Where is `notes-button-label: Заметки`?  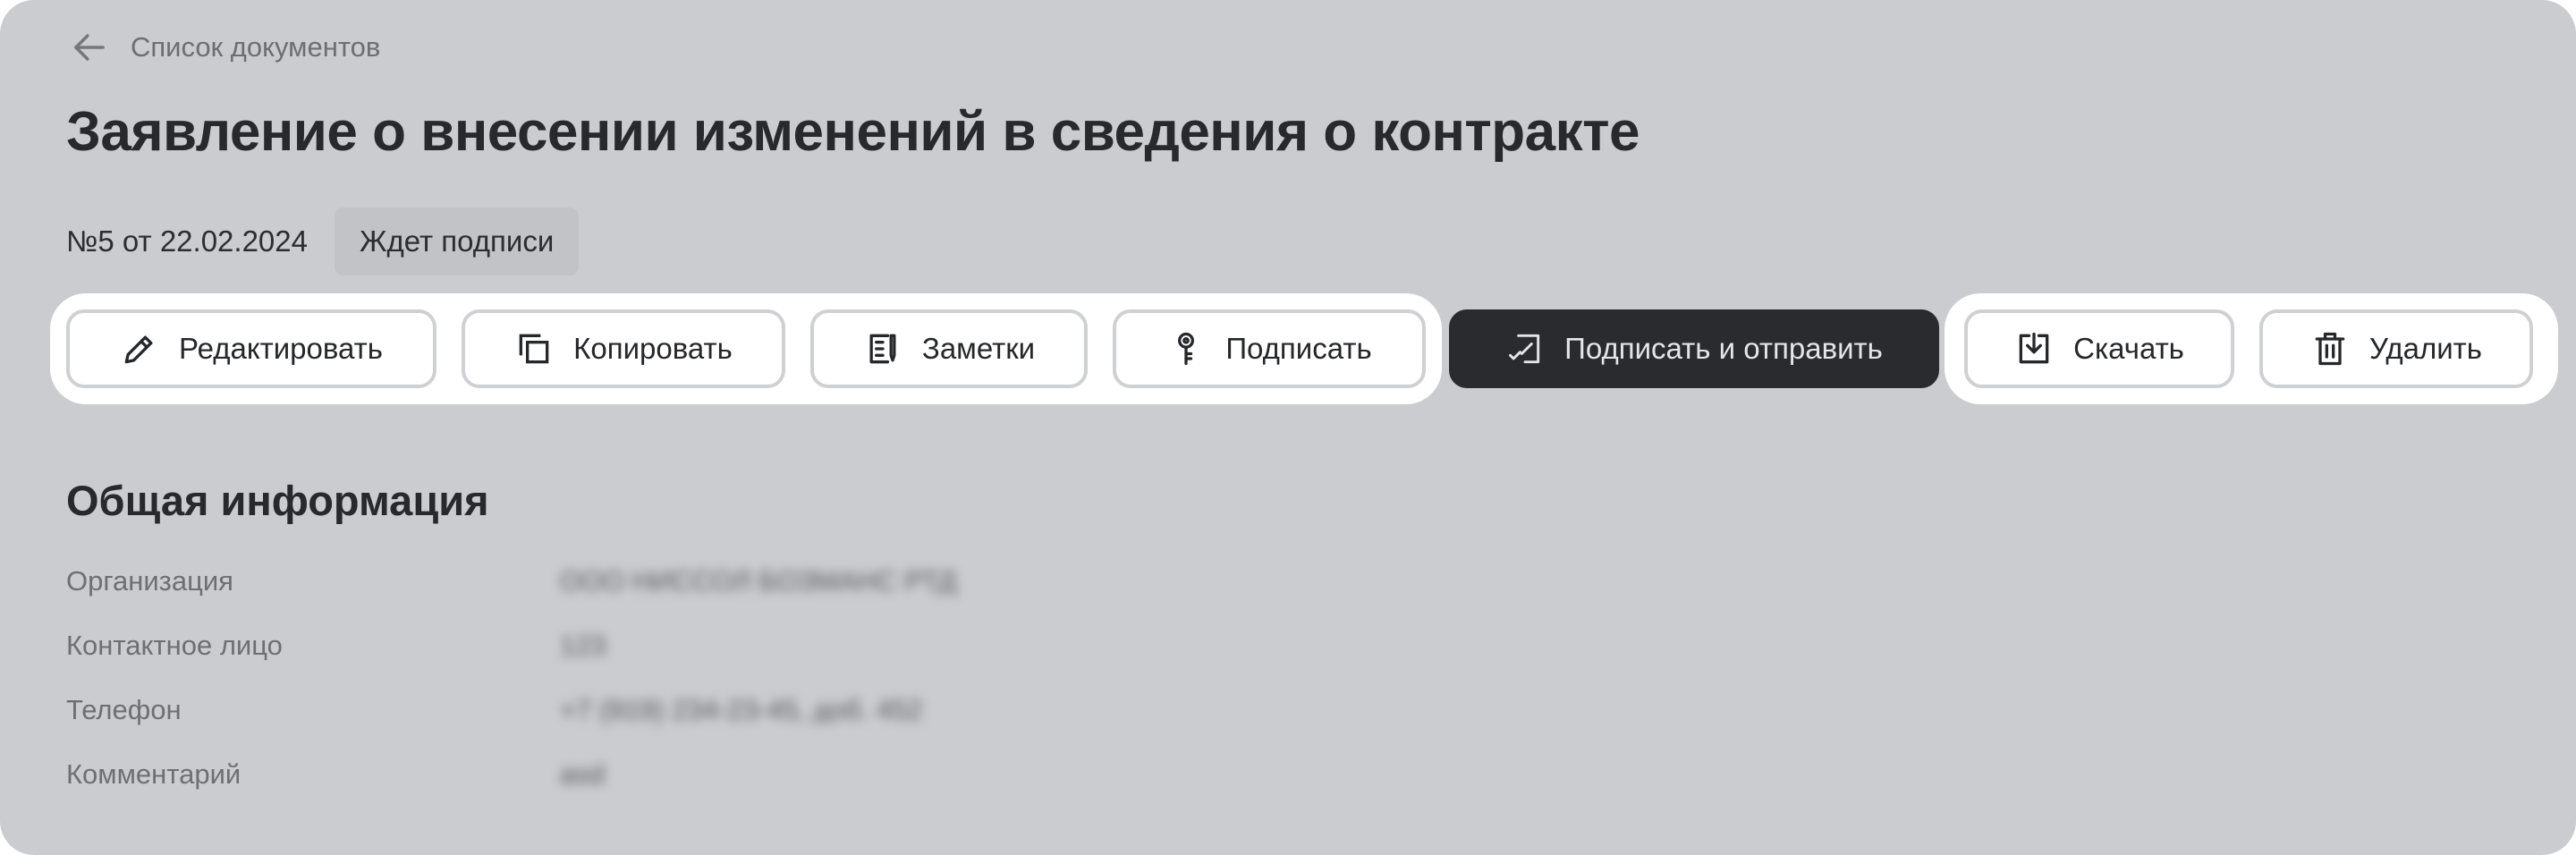 notes-button-label: Заметки is located at coordinates (978, 348).